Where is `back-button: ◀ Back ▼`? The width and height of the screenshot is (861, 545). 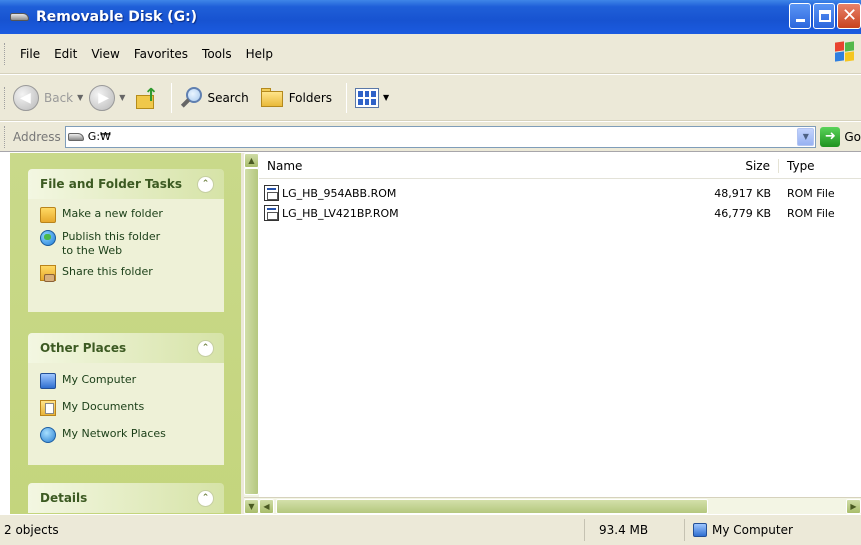 back-button: ◀ Back ▼ is located at coordinates (48, 97).